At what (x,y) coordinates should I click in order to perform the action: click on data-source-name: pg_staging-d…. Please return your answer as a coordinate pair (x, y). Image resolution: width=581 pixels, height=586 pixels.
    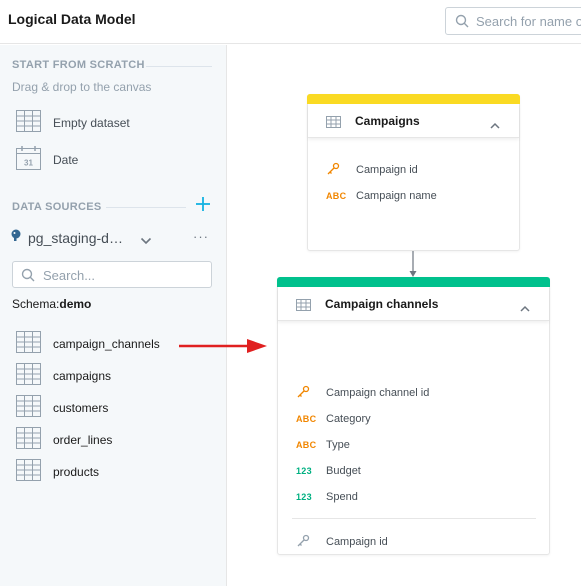
    Looking at the image, I should click on (75, 238).